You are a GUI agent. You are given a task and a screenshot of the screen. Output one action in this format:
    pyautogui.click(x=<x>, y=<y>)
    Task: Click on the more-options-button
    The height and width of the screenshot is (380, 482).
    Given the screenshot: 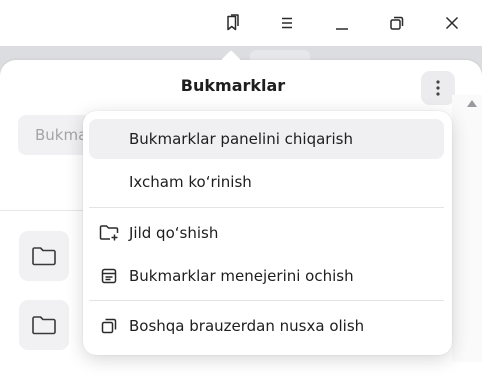 What is the action you would take?
    pyautogui.click(x=438, y=88)
    